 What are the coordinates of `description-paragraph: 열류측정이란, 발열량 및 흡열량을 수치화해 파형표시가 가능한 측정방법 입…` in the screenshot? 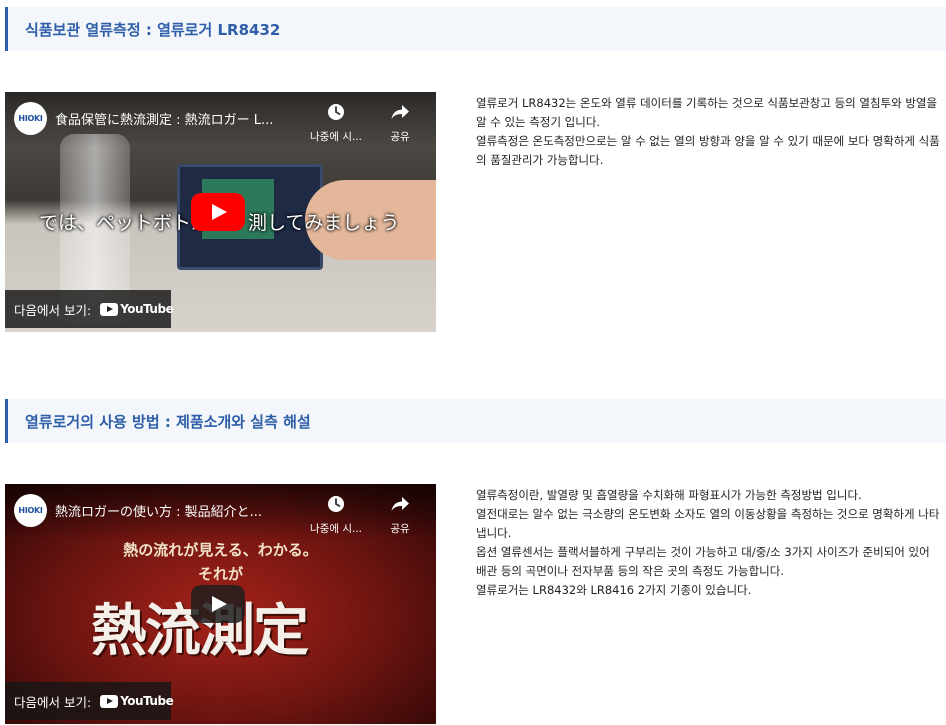 It's located at (669, 495).